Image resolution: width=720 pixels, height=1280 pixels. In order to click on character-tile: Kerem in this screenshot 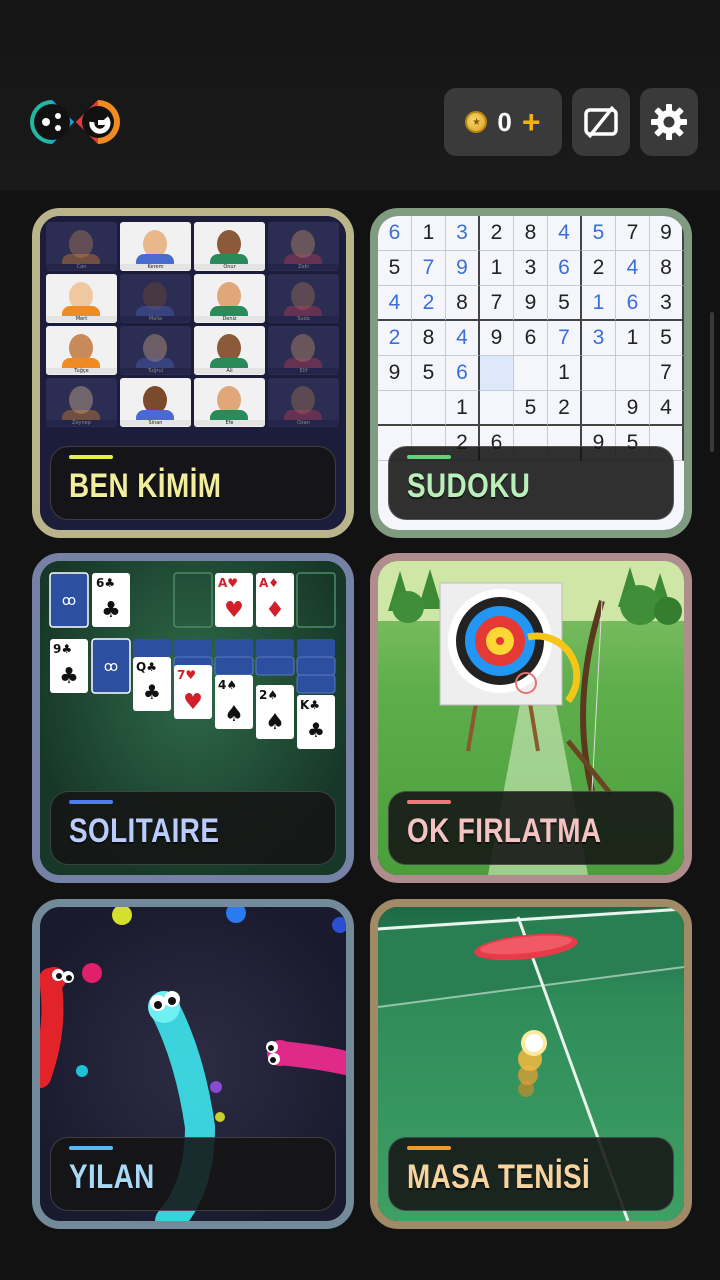, I will do `click(155, 246)`.